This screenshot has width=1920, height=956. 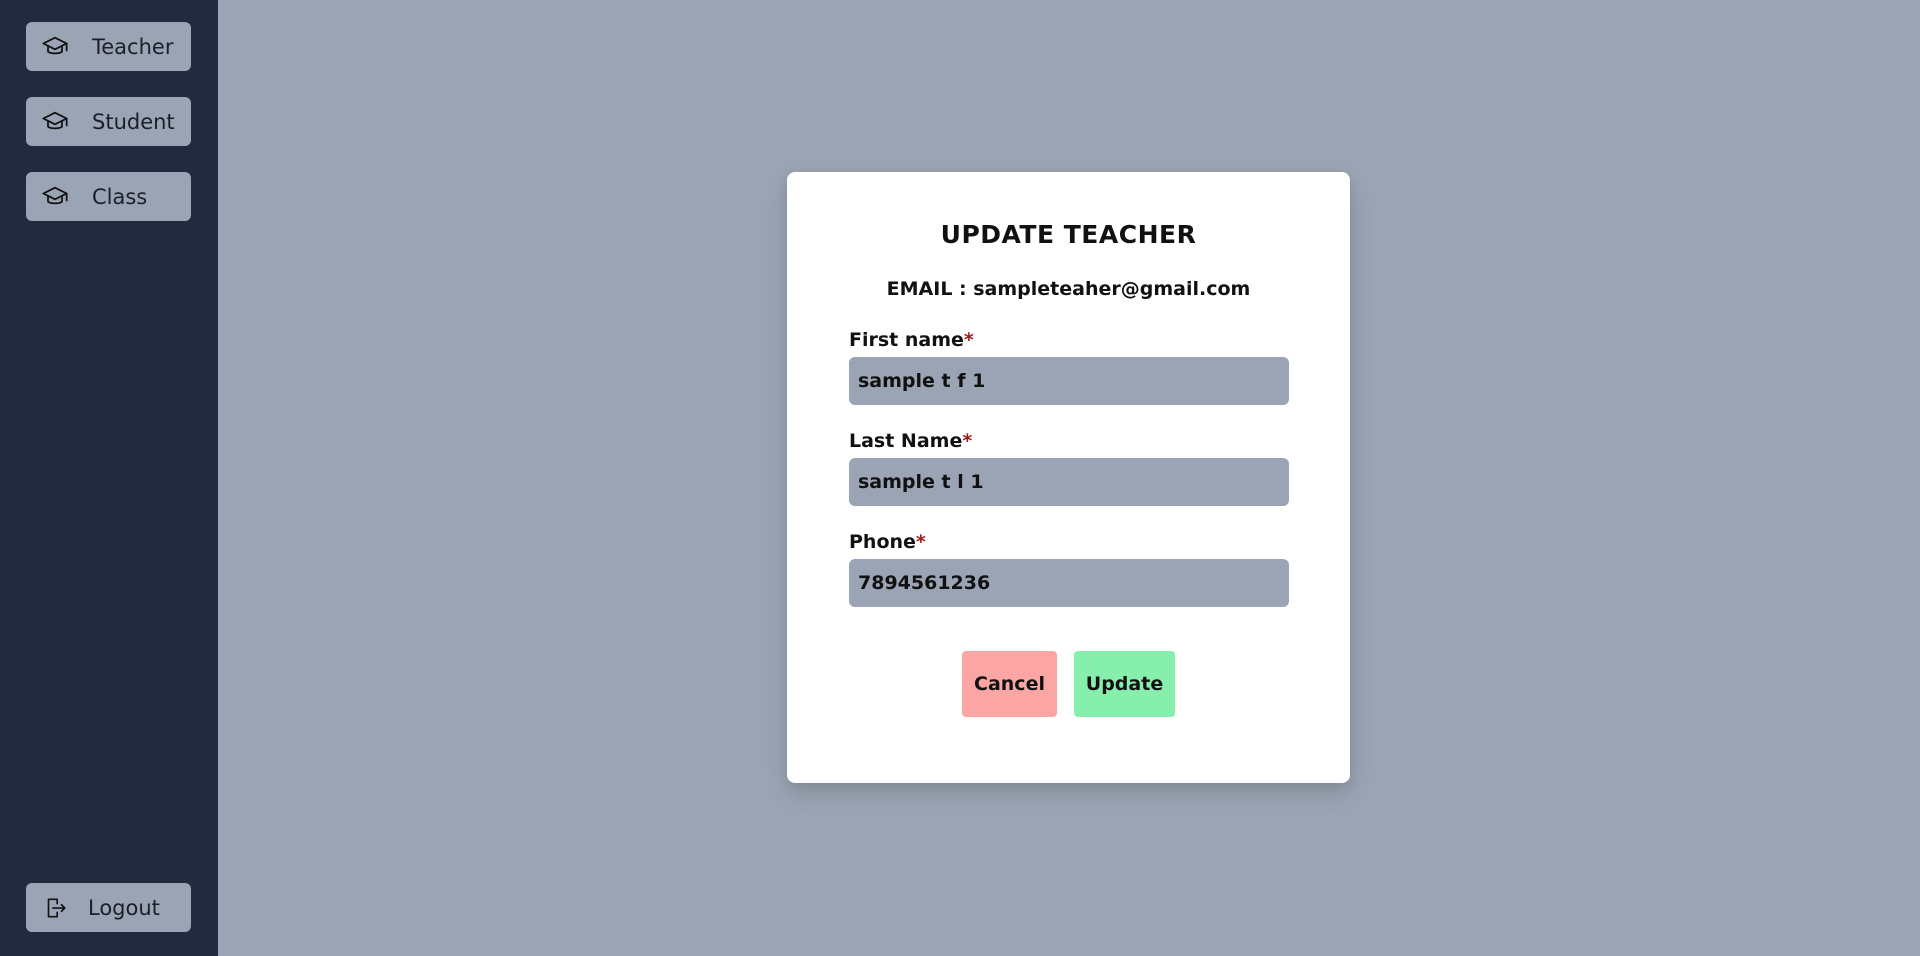 What do you see at coordinates (120, 196) in the screenshot?
I see `sidebar-item-label: Class` at bounding box center [120, 196].